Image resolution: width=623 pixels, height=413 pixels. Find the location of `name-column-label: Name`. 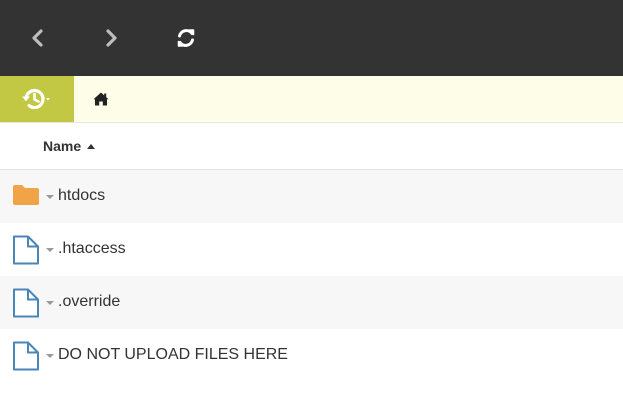

name-column-label: Name is located at coordinates (62, 146).